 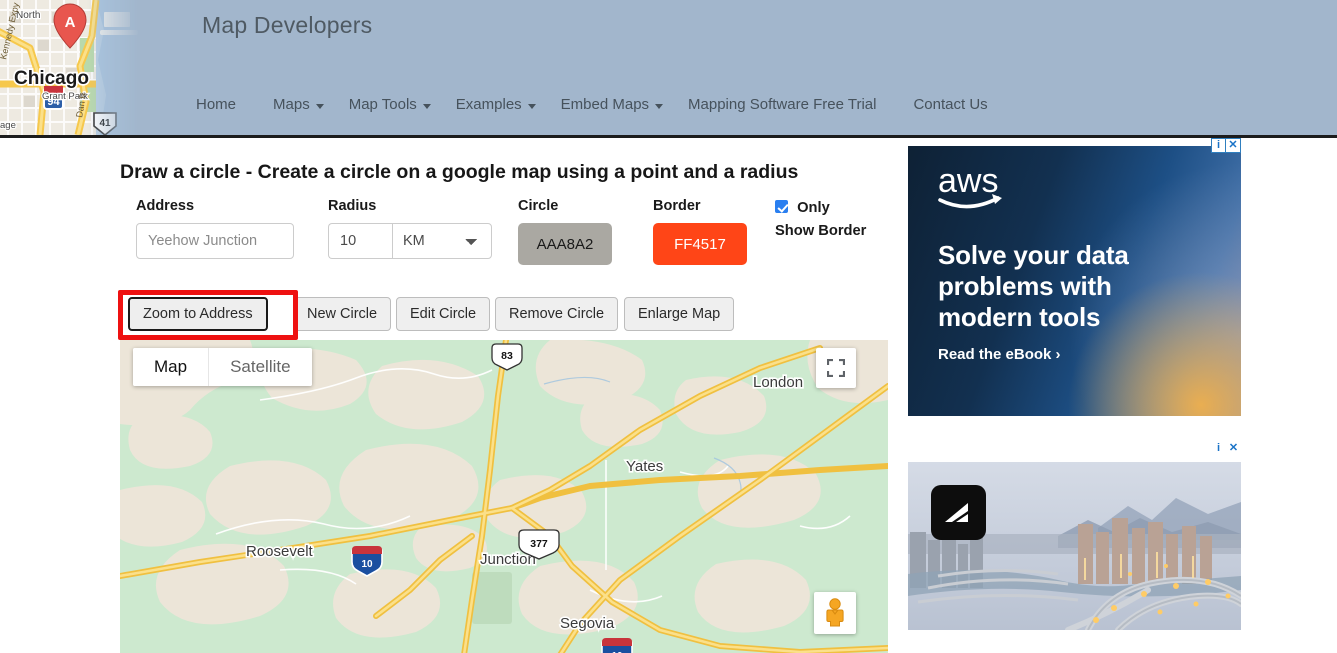 I want to click on radius-label: Radius, so click(x=352, y=206).